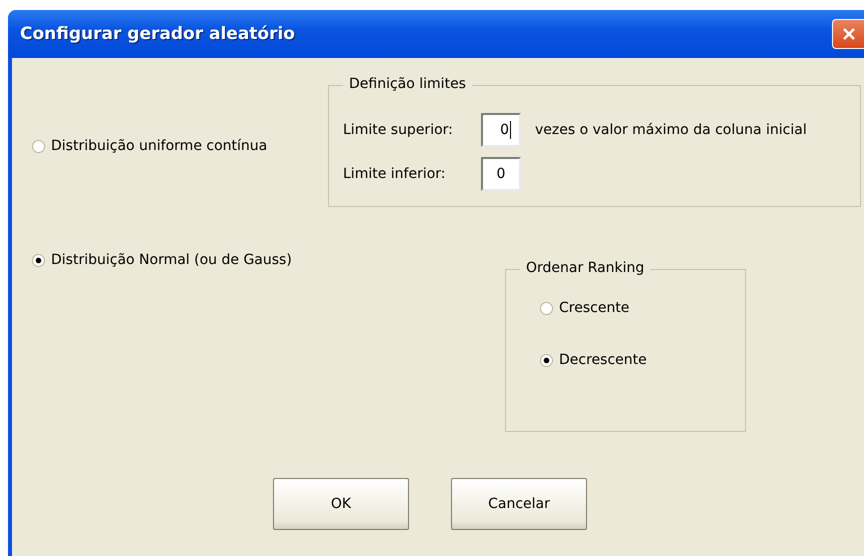  I want to click on field-label: Limite superior:, so click(398, 130).